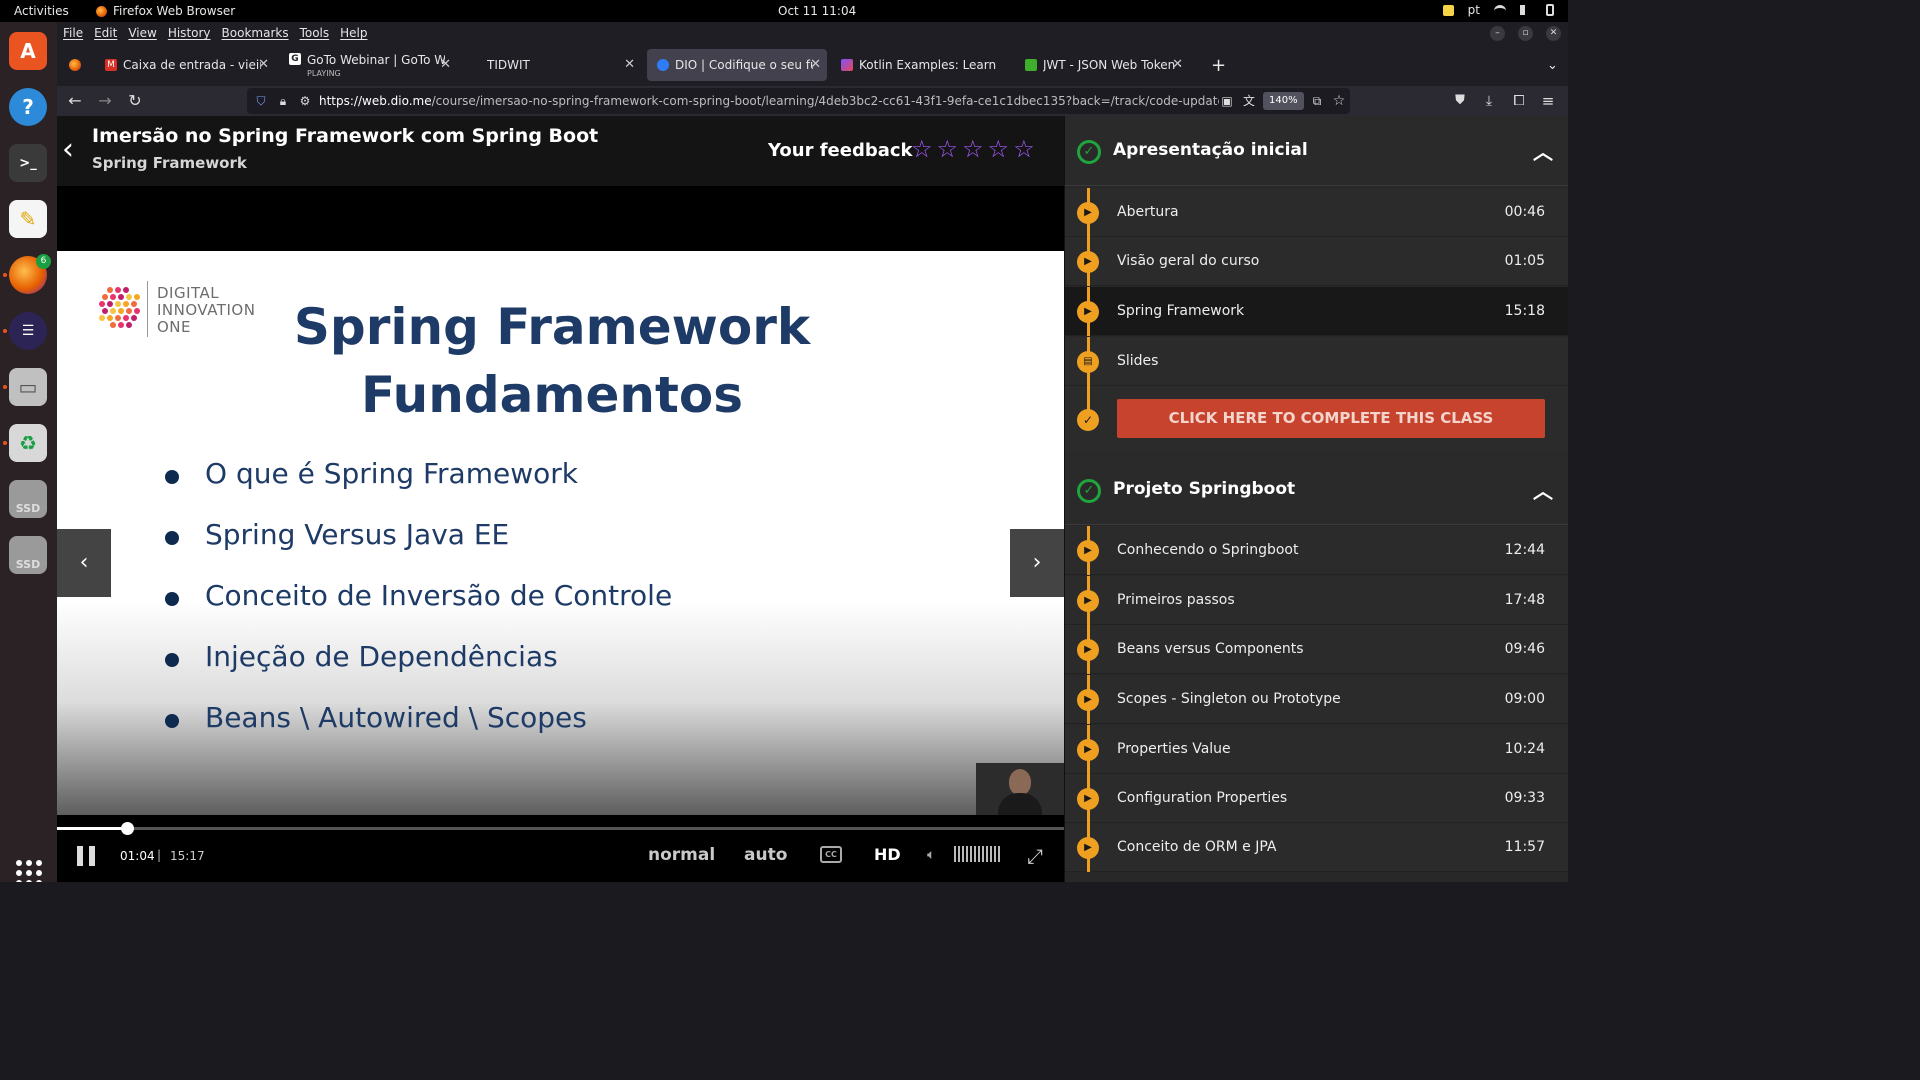 This screenshot has width=1920, height=1080. What do you see at coordinates (1316, 151) in the screenshot?
I see `section-header-apresentacao: ✓ Apresentação inicial ︿` at bounding box center [1316, 151].